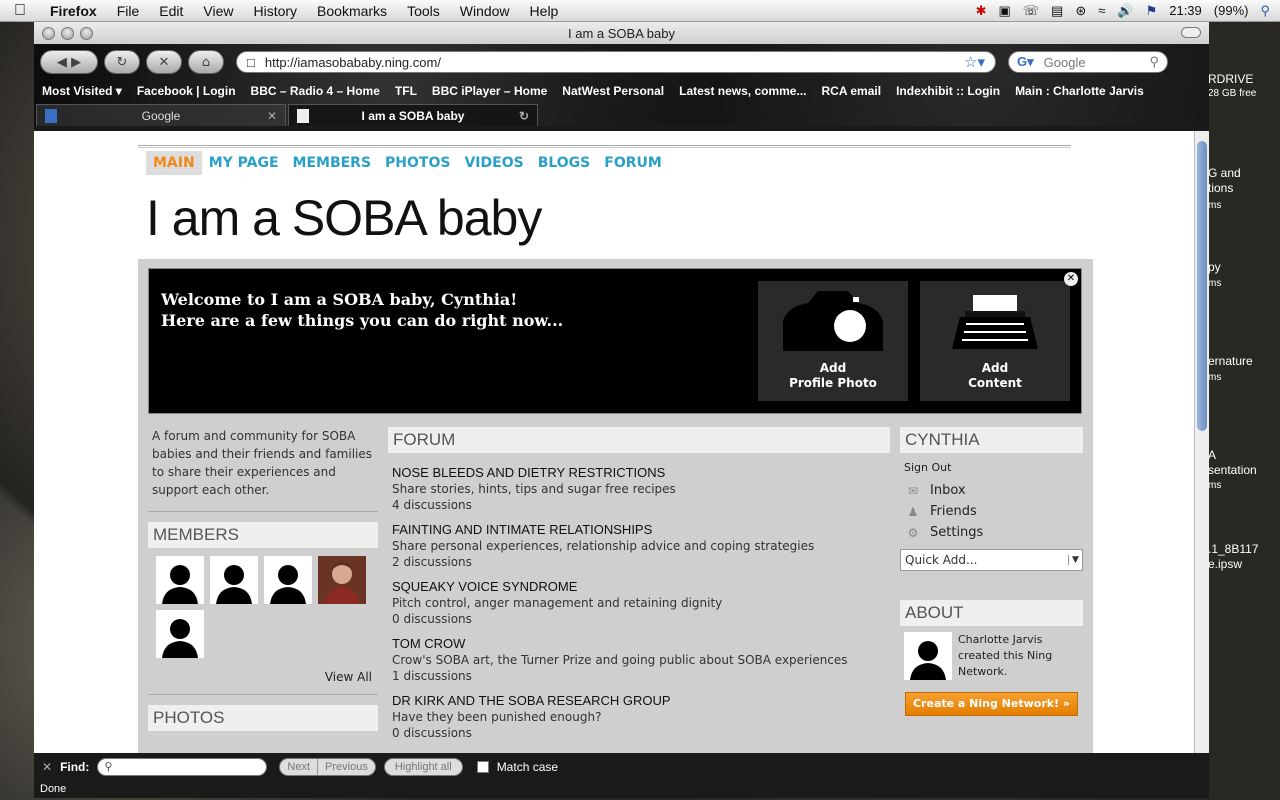 This screenshot has width=1280, height=800. Describe the element at coordinates (620, 91) in the screenshot. I see `bookmark-natwest: NatWest Personal` at that location.